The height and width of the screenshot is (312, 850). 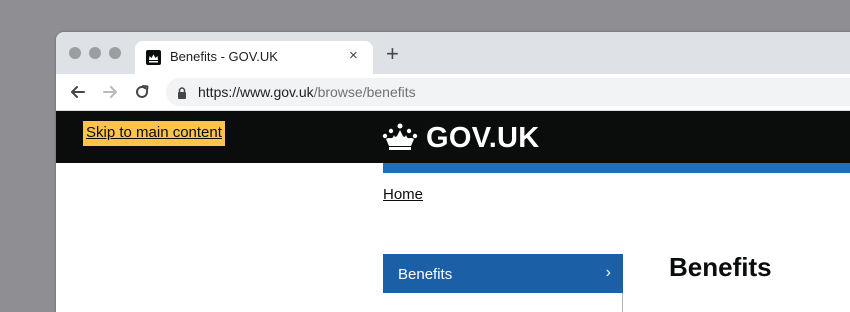 I want to click on forward-arrow-icon, so click(x=110, y=92).